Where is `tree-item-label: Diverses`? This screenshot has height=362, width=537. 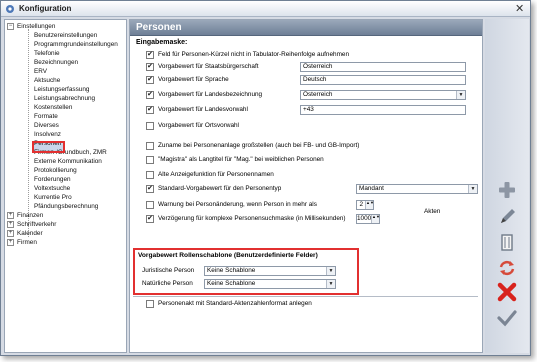
tree-item-label: Diverses is located at coordinates (46, 125).